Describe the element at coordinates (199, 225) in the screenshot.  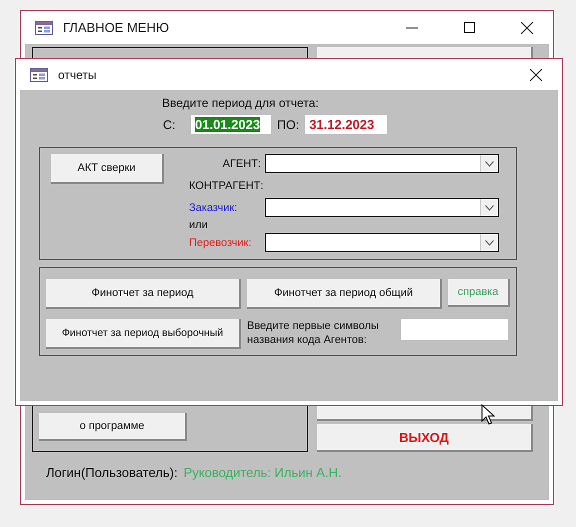
I see `or-label: или` at that location.